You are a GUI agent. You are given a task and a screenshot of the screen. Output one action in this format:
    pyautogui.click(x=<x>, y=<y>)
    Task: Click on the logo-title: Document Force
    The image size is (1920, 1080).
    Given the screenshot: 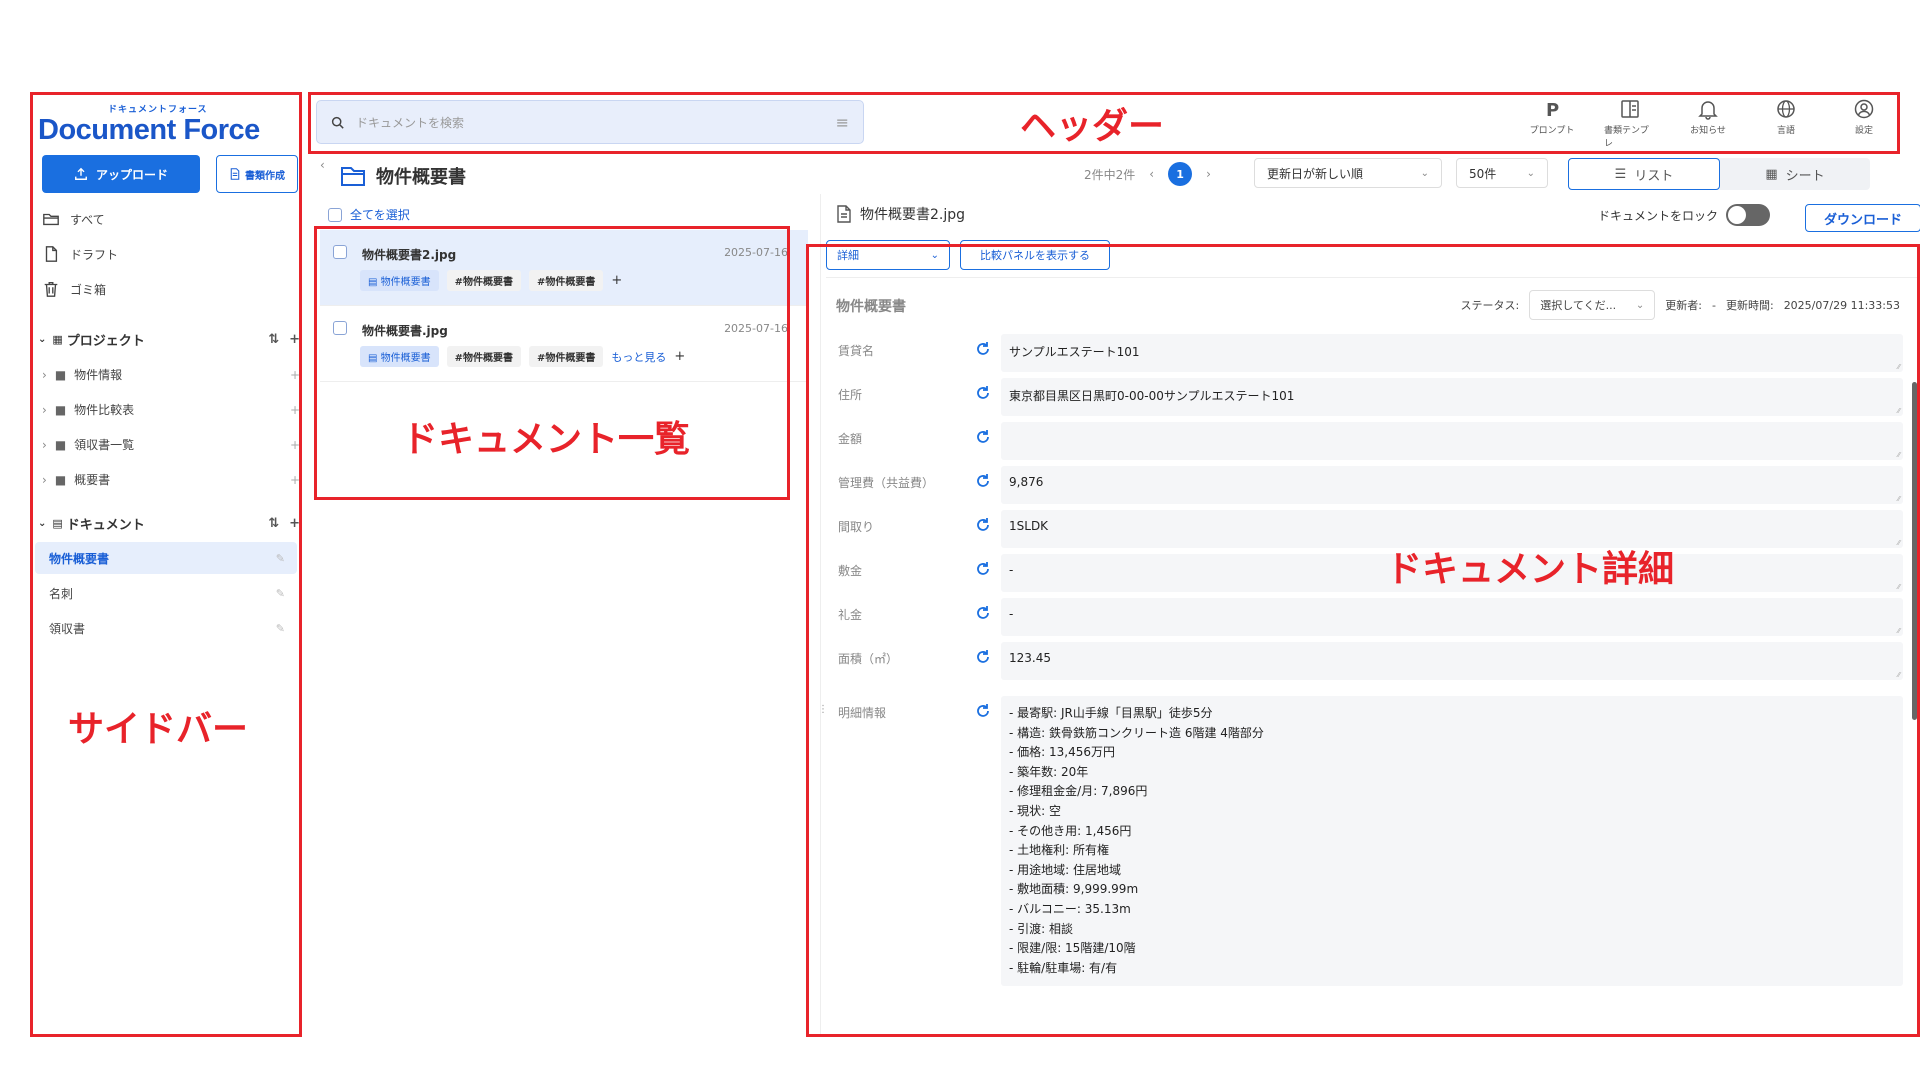 What is the action you would take?
    pyautogui.click(x=149, y=130)
    